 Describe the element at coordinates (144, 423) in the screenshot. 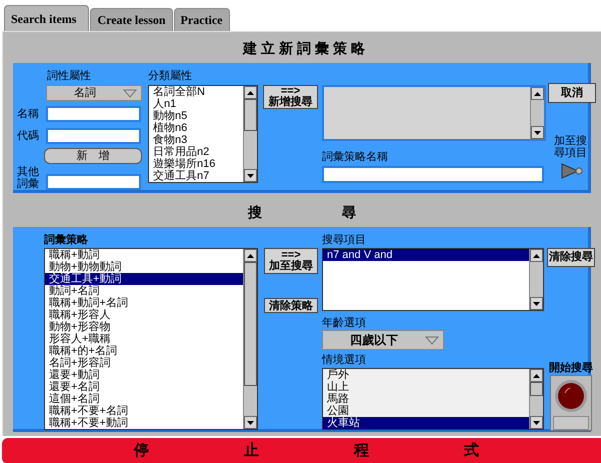

I see `list-item: 職稱+不要+動詞` at that location.